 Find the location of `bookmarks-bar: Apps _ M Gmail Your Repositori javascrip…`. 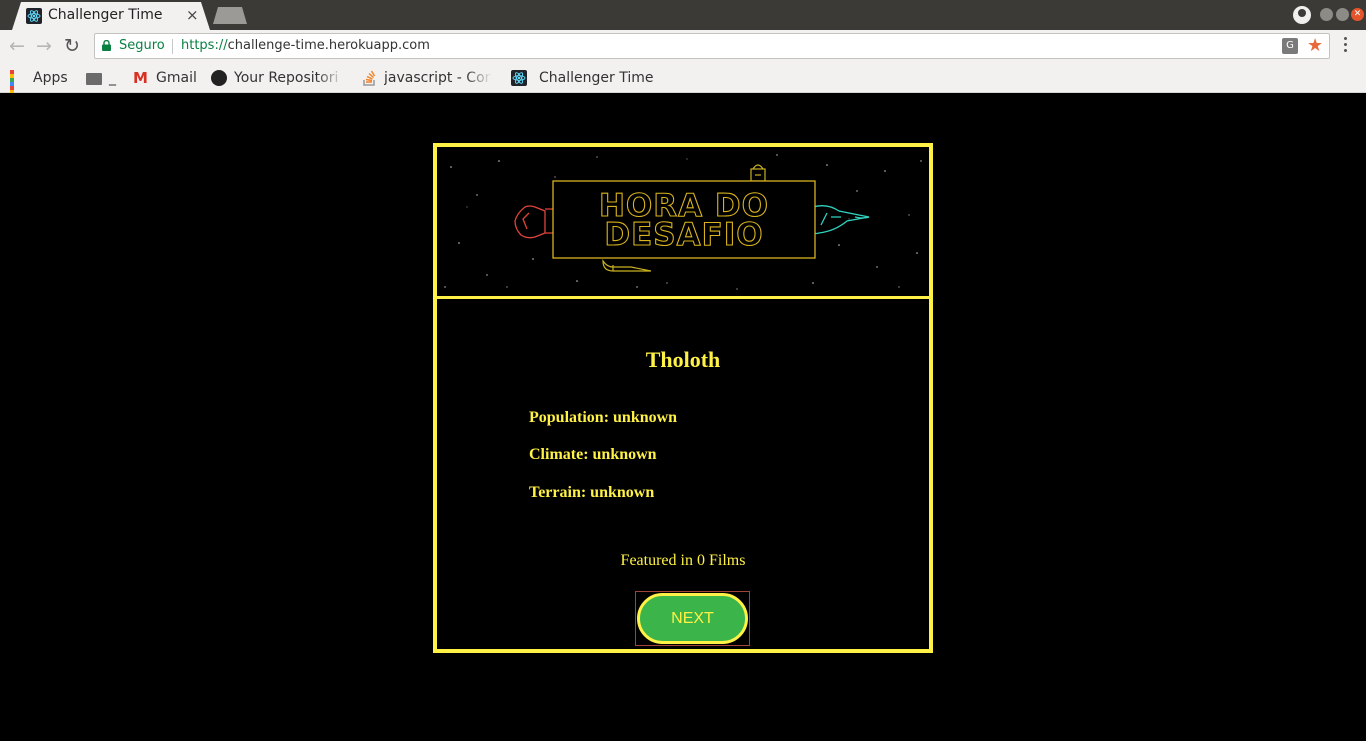

bookmarks-bar: Apps _ M Gmail Your Repositori javascrip… is located at coordinates (683, 84).